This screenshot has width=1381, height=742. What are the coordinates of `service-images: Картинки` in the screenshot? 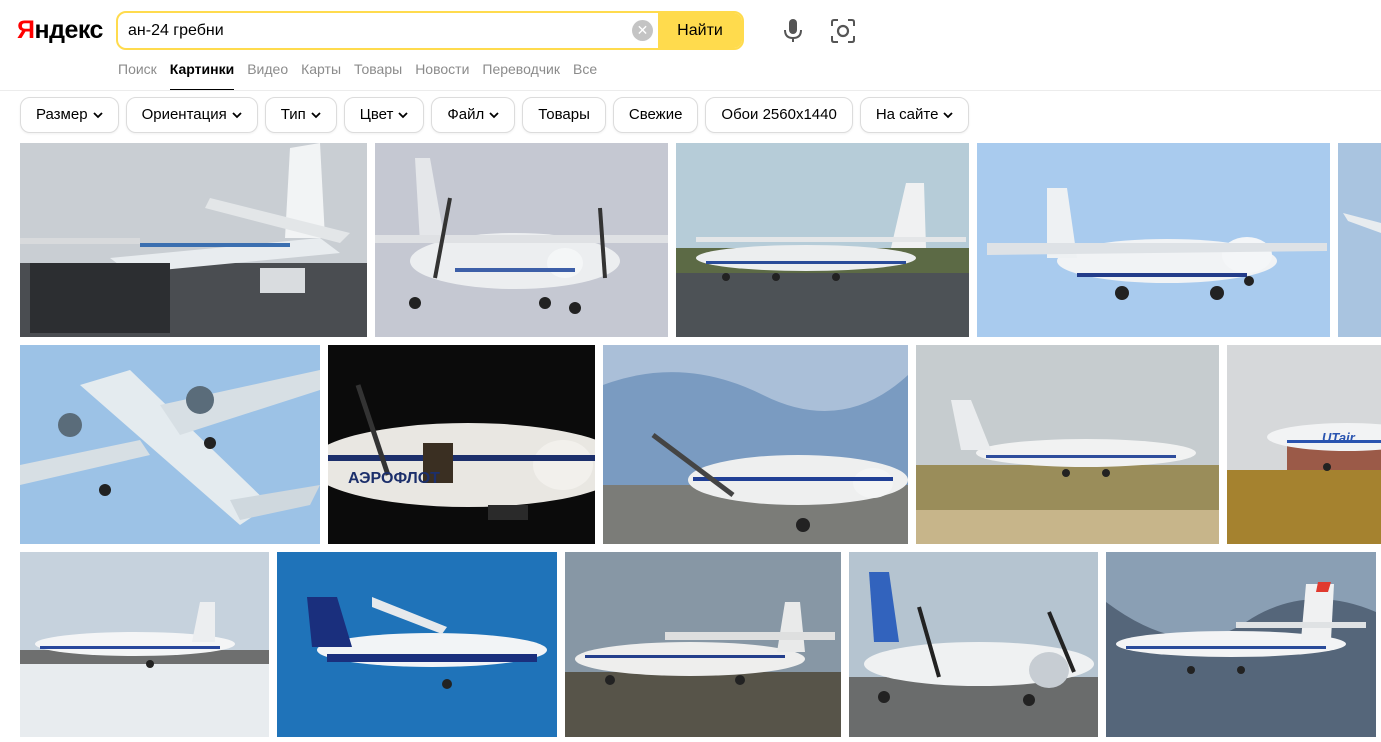 It's located at (202, 76).